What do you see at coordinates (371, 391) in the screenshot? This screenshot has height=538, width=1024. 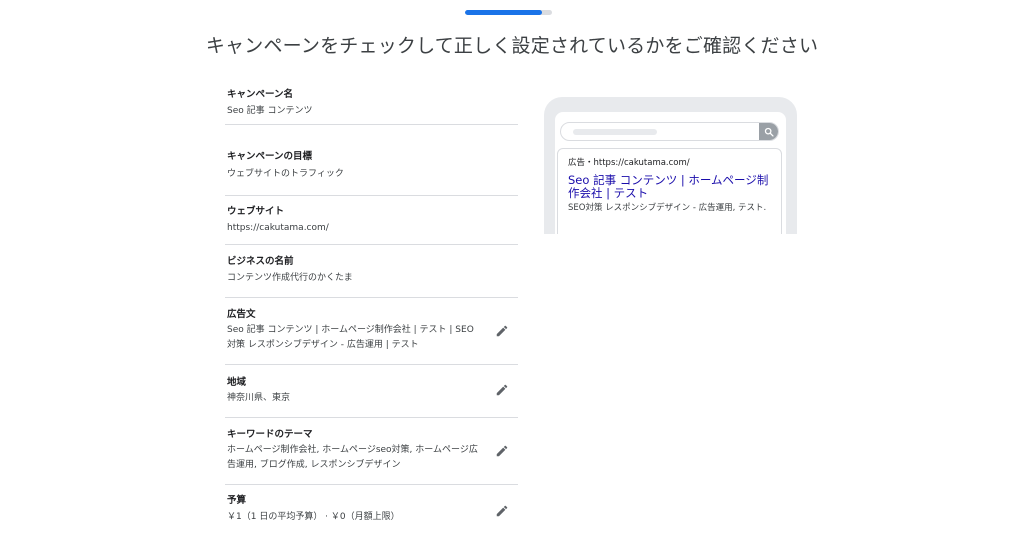 I see `review-row-region: 地域 神奈川県、東京` at bounding box center [371, 391].